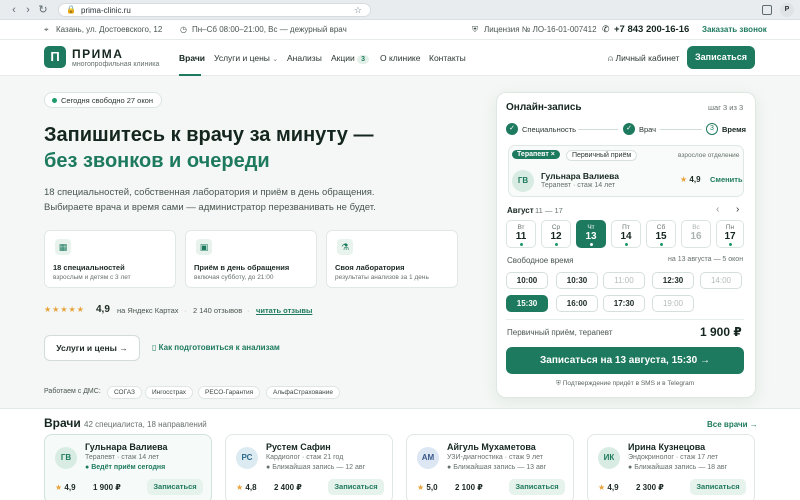 The width and height of the screenshot is (800, 500). What do you see at coordinates (577, 303) in the screenshot?
I see `time-slot: 16:00` at bounding box center [577, 303].